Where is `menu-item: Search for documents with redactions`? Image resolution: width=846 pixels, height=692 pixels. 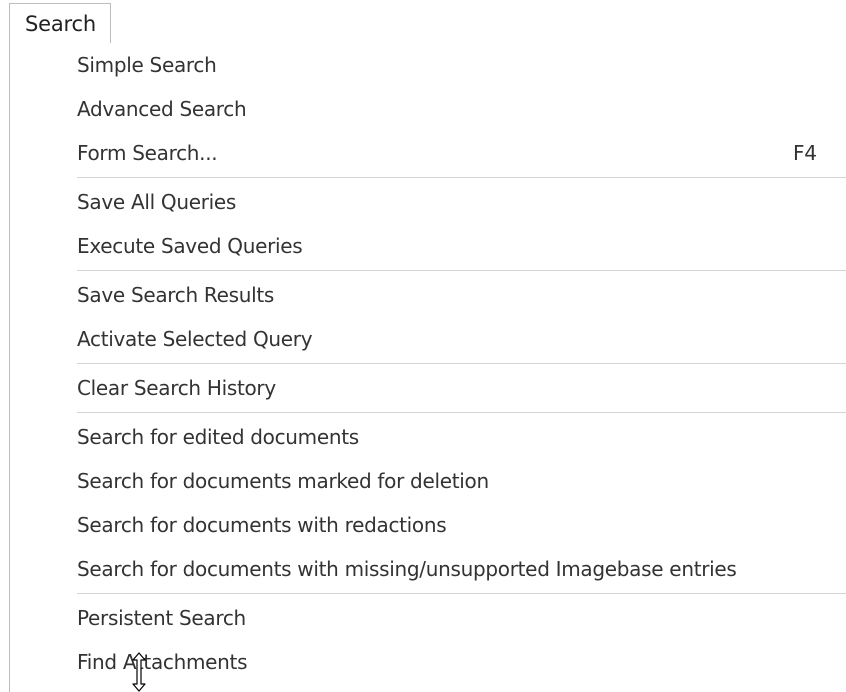
menu-item: Search for documents with redactions is located at coordinates (428, 525).